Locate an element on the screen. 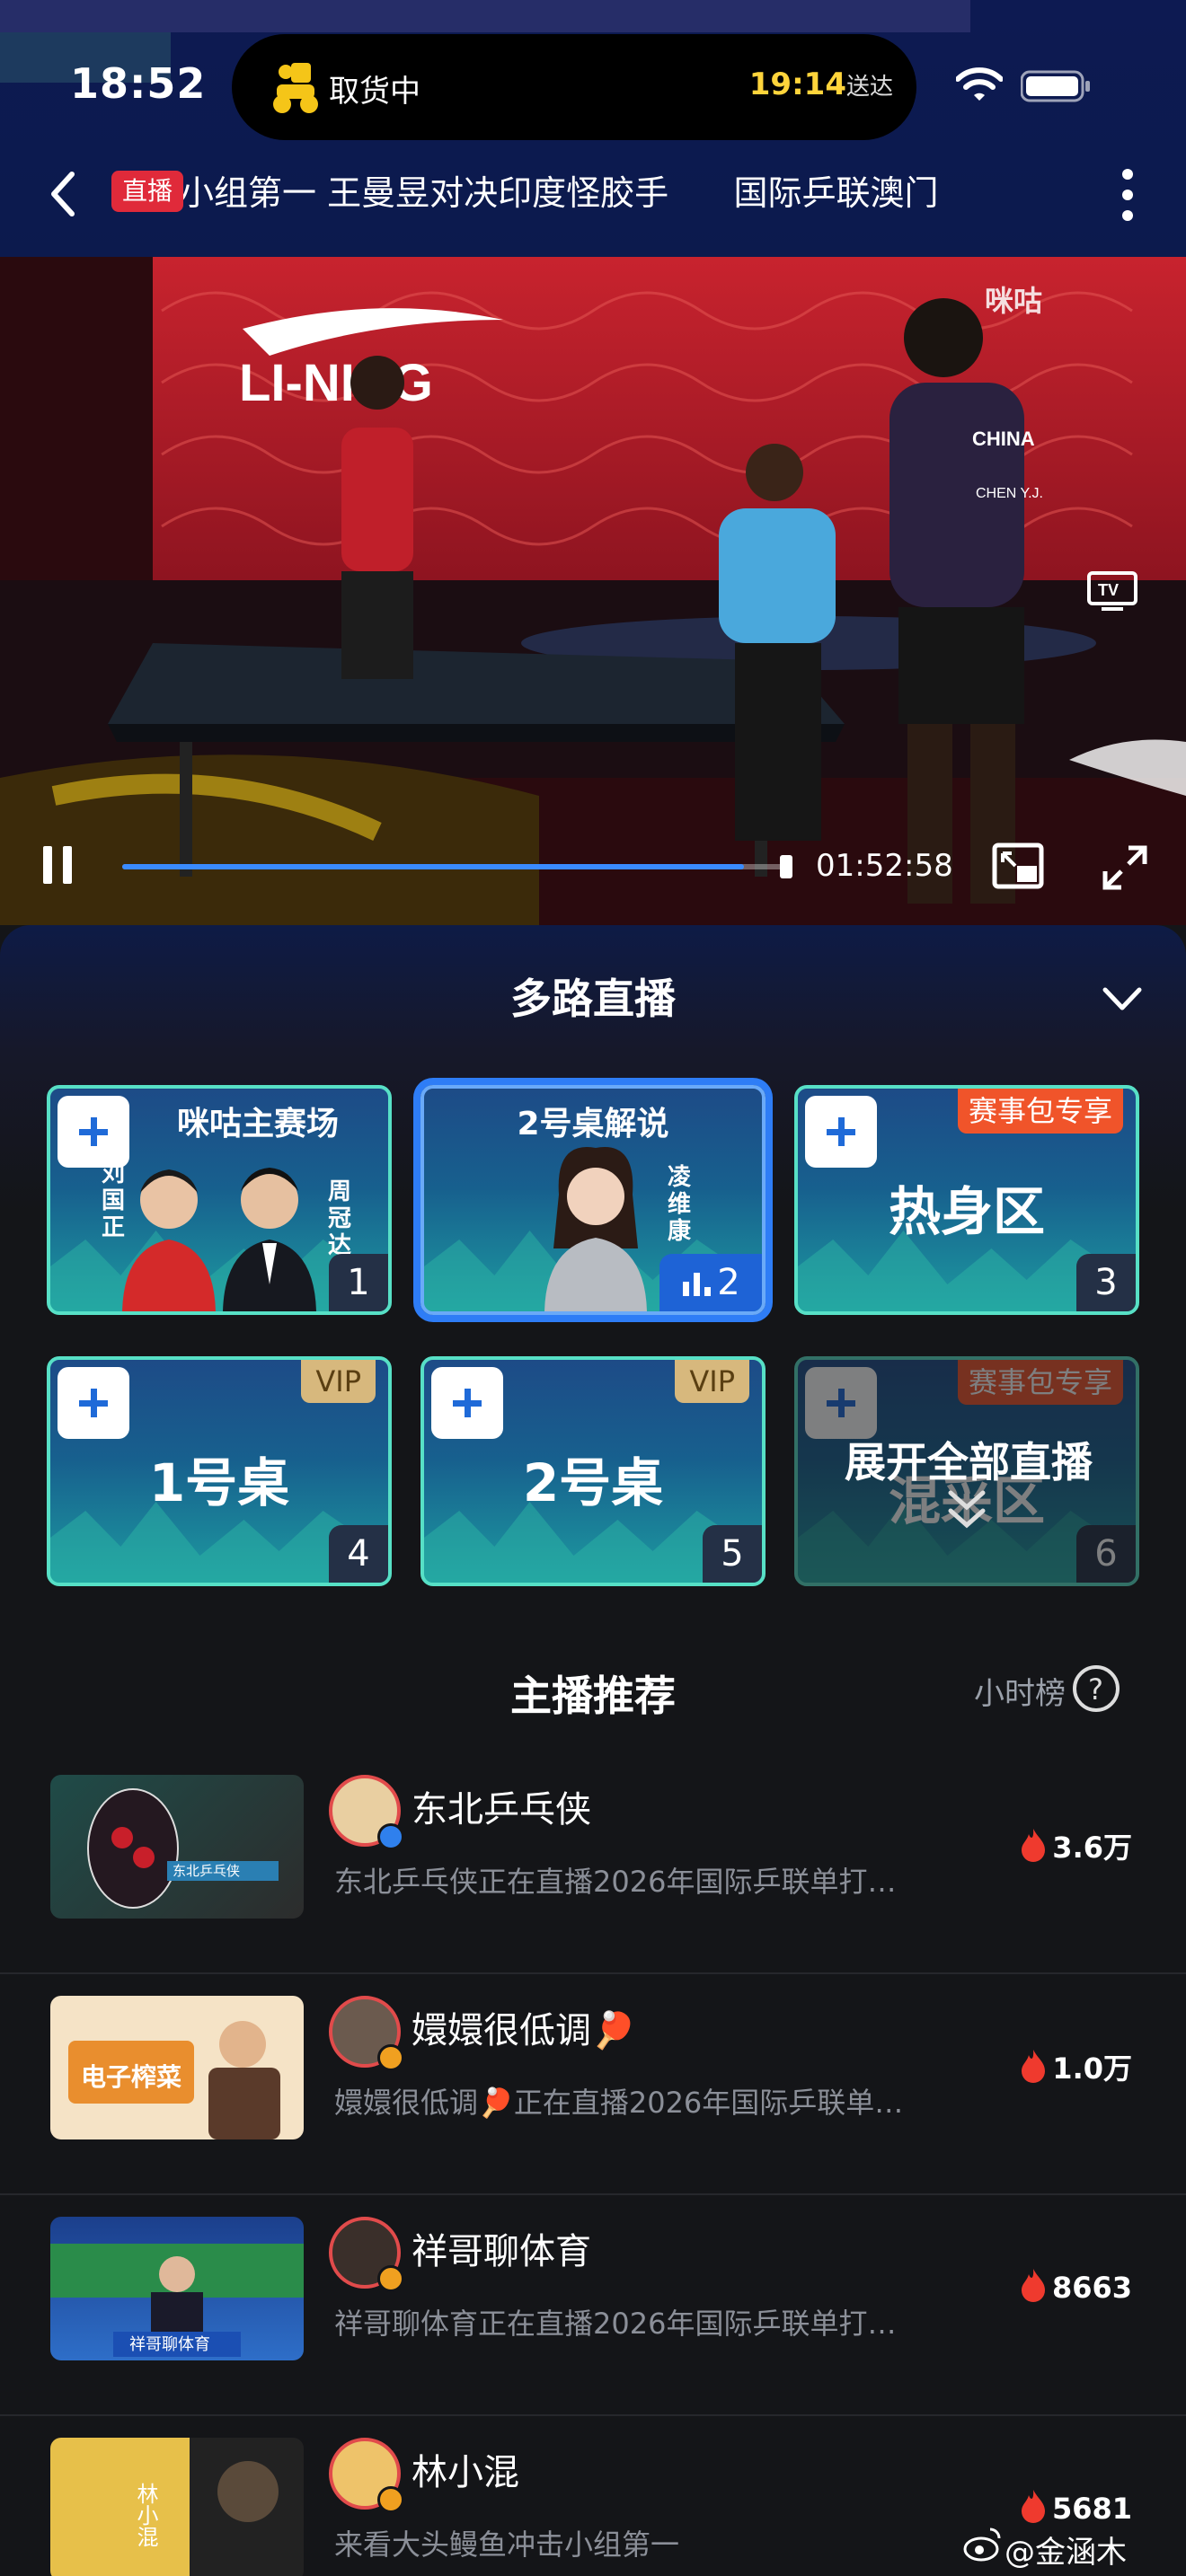 The image size is (1186, 2576). live-bars-icon is located at coordinates (697, 1284).